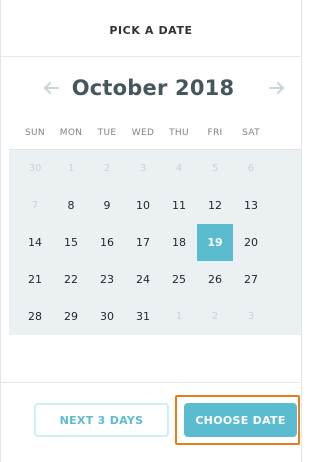  I want to click on day-cell: 23, so click(107, 279).